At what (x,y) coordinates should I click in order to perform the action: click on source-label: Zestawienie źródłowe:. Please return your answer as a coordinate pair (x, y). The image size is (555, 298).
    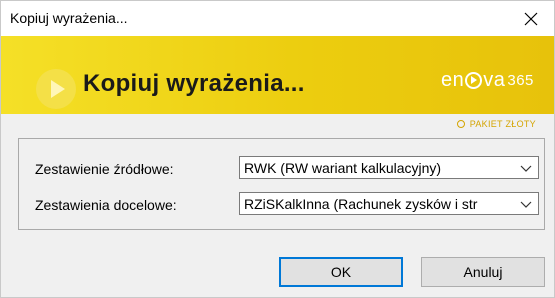
    Looking at the image, I should click on (104, 169).